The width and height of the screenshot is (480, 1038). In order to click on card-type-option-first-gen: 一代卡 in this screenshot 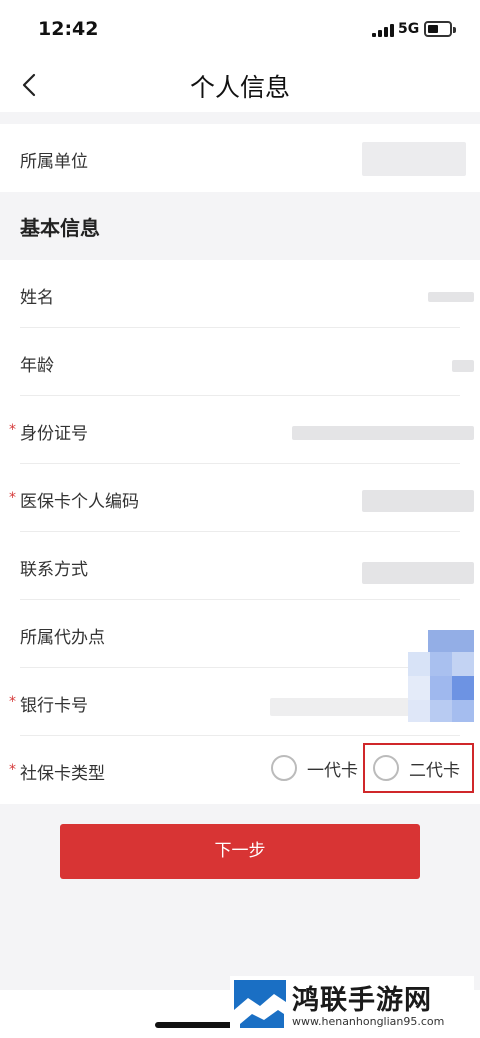, I will do `click(314, 768)`.